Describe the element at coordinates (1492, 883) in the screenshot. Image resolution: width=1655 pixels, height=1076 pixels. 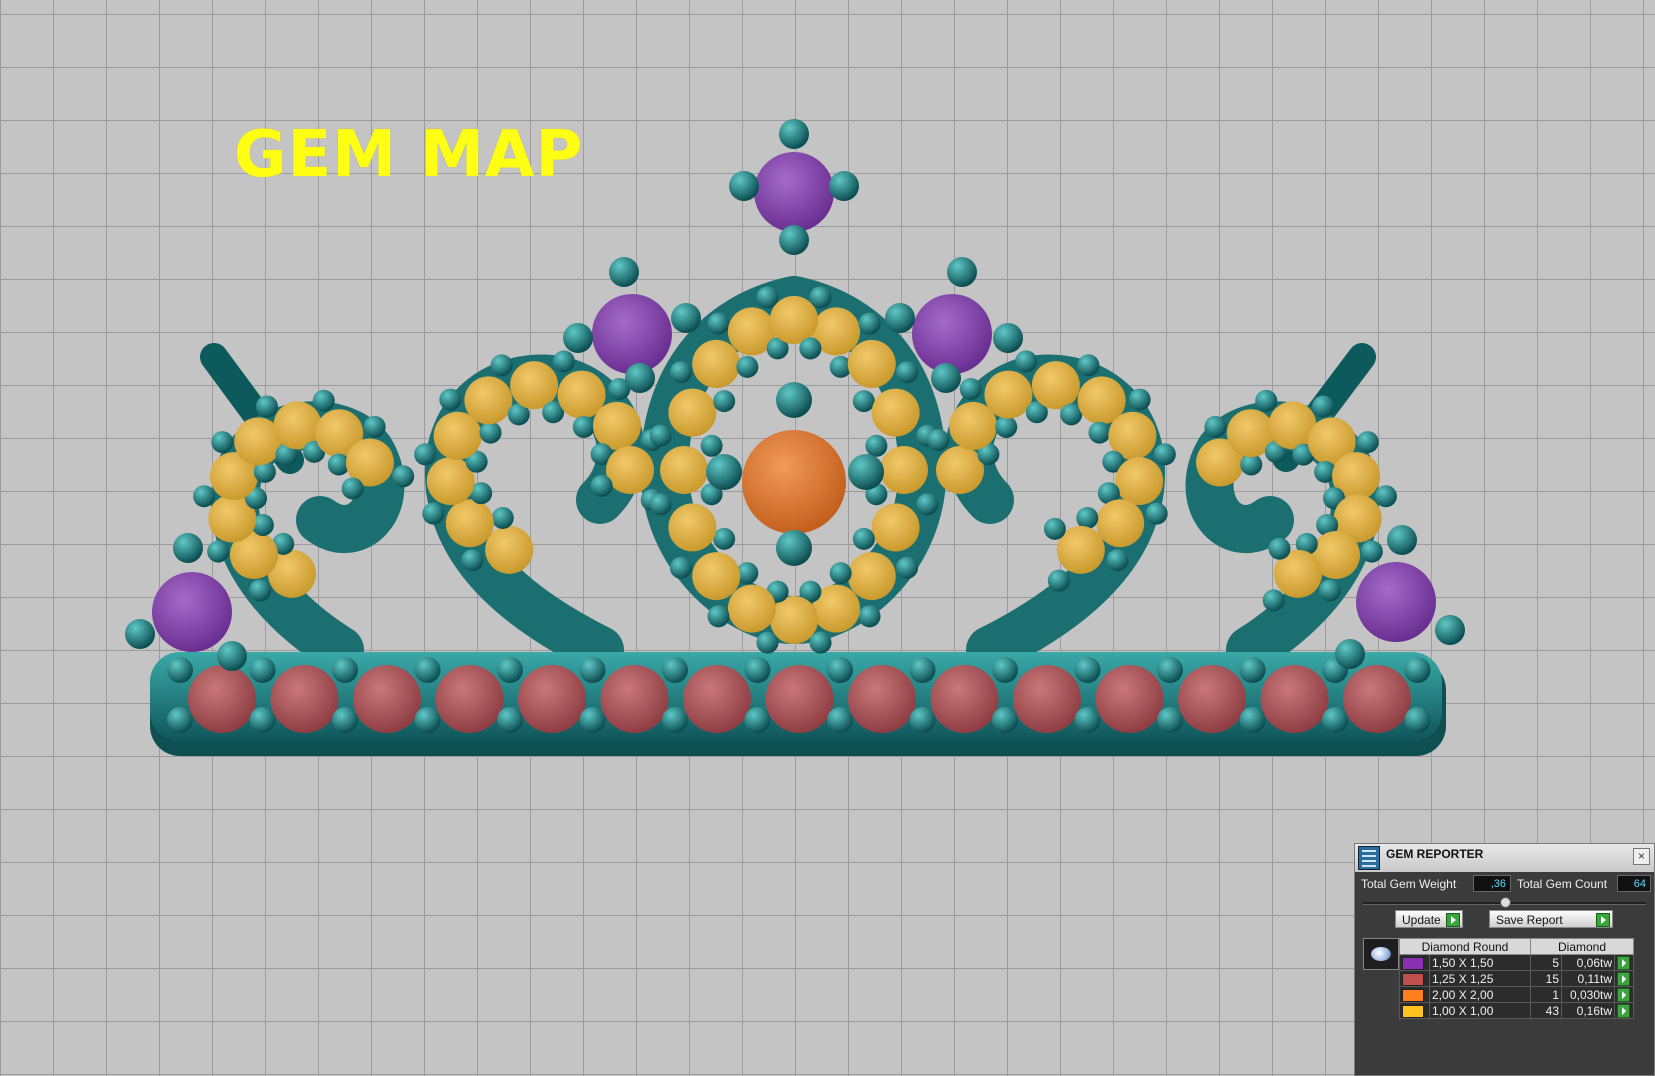
I see `total-weight-field: ,36` at that location.